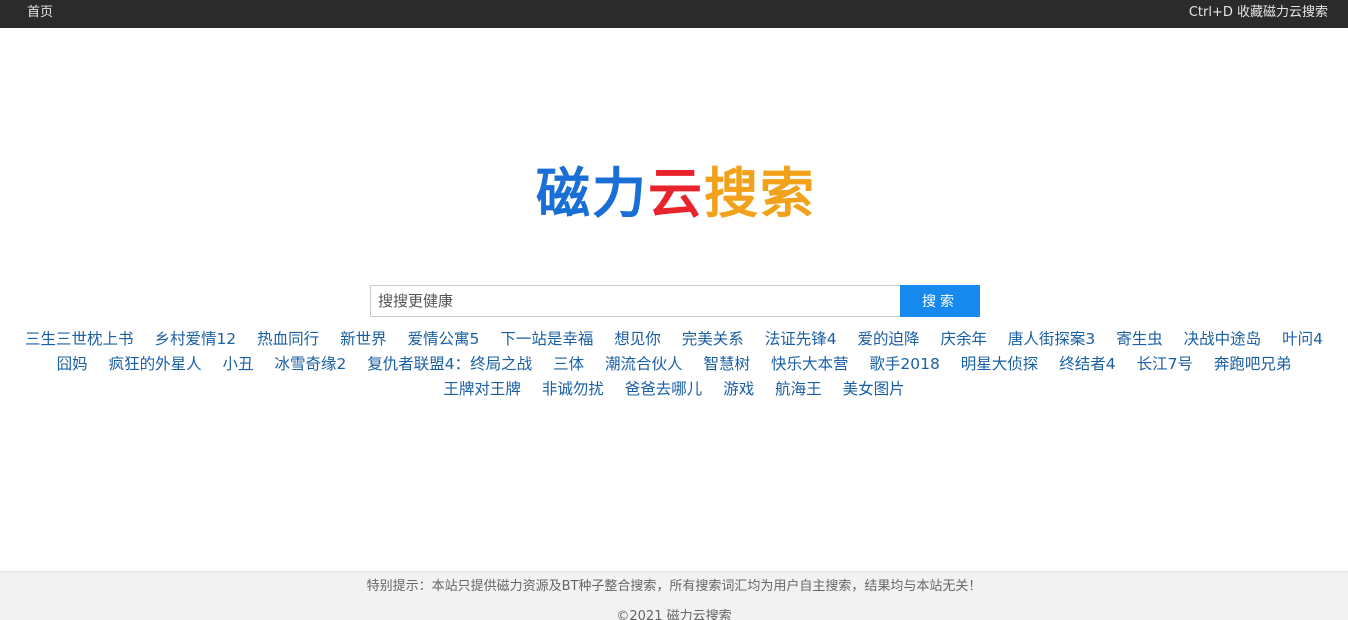 This screenshot has width=1348, height=620. I want to click on hot-keyword-link: 冰雪奇缘2, so click(310, 364).